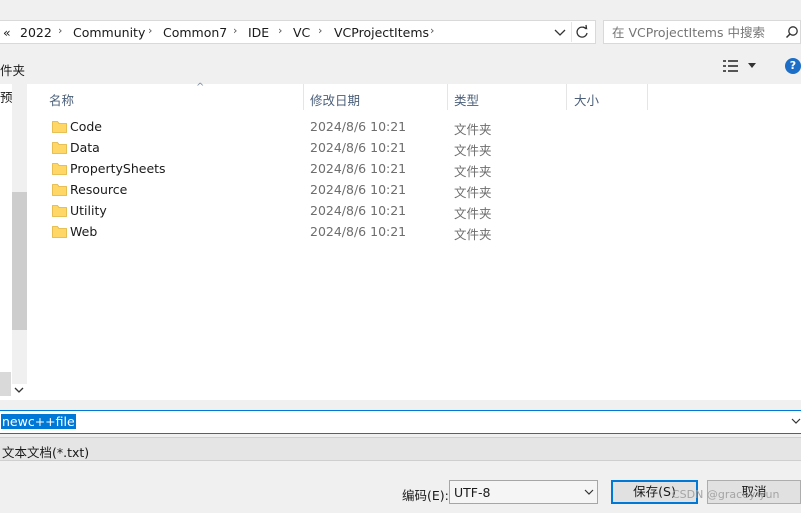 This screenshot has height=513, width=801. Describe the element at coordinates (400, 67) in the screenshot. I see `toolbar` at that location.